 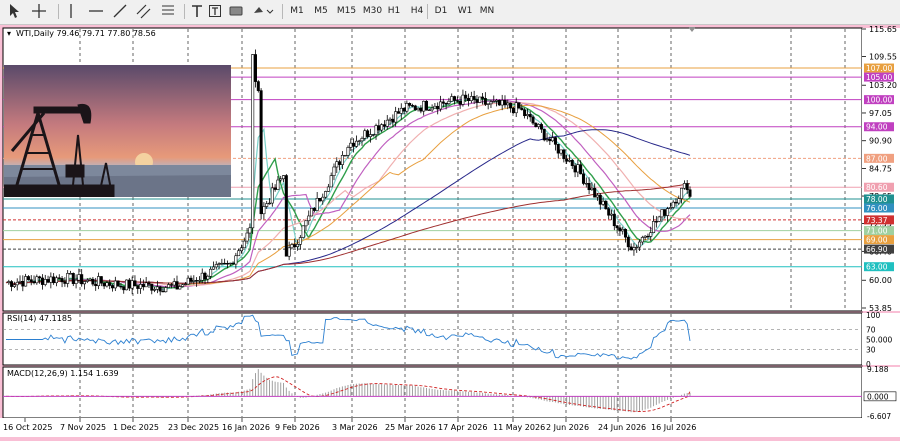 What do you see at coordinates (465, 11) in the screenshot?
I see `timeframe-button-w1: W1` at bounding box center [465, 11].